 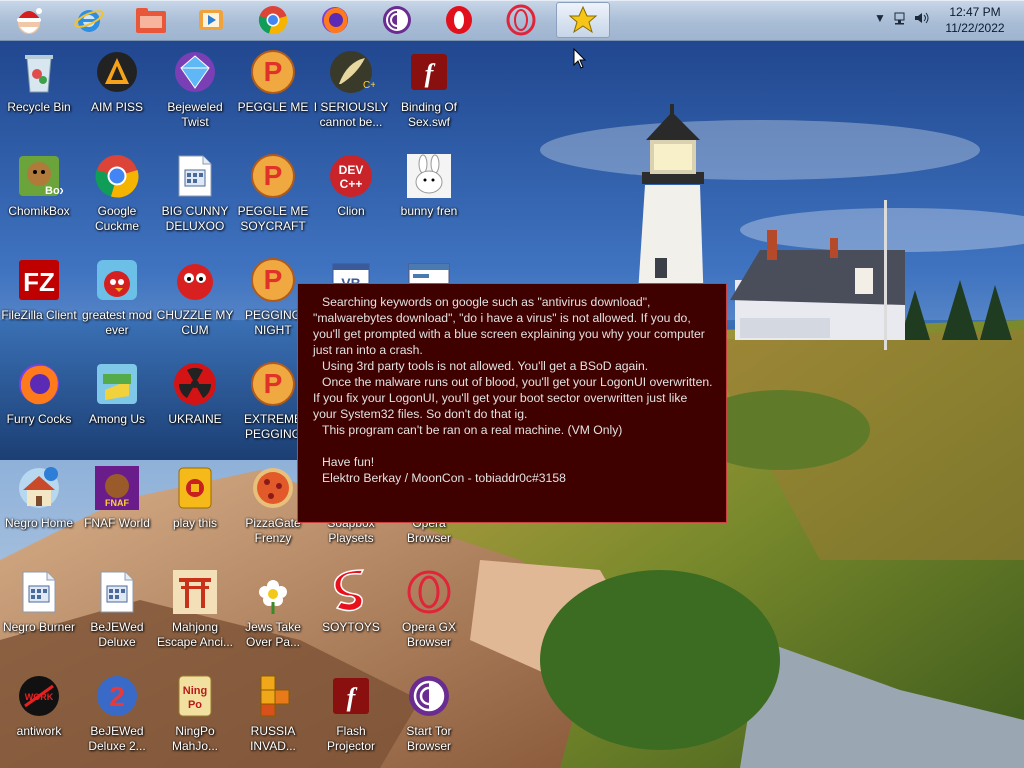 I want to click on show-hidden-icons-icon: ▼, so click(x=880, y=18).